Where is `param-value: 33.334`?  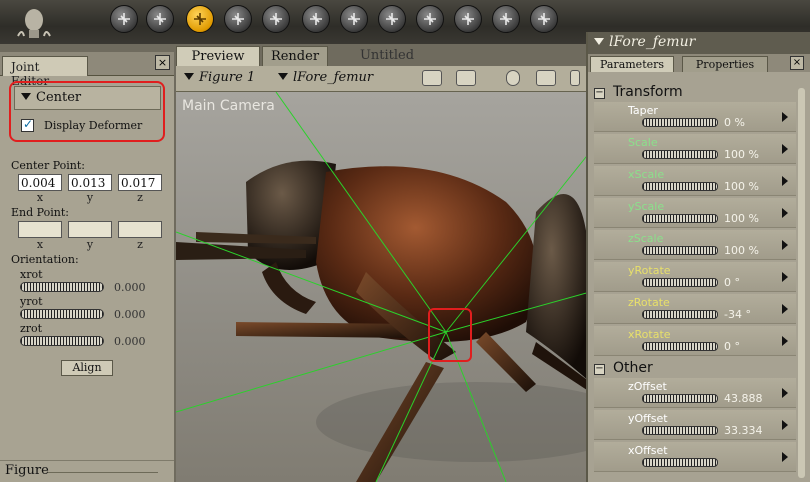 param-value: 33.334 is located at coordinates (743, 430).